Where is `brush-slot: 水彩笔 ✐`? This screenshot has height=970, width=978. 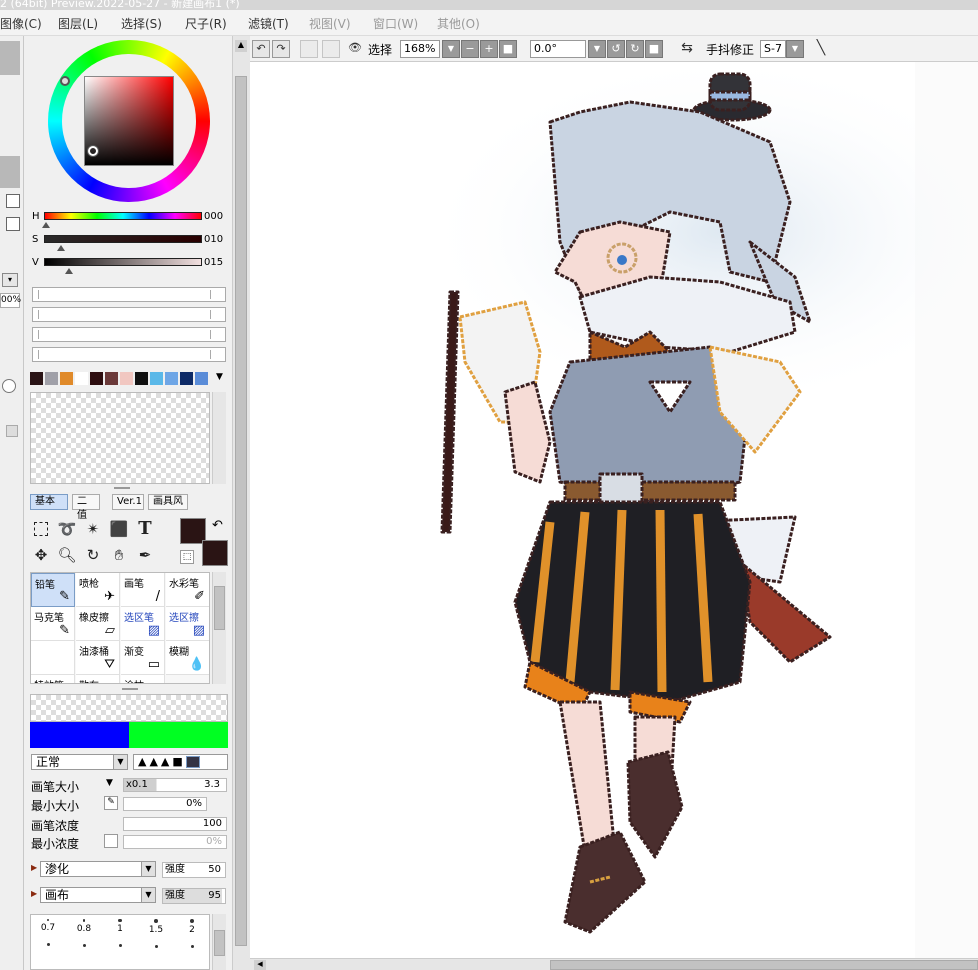
brush-slot: 水彩笔 ✐ is located at coordinates (187, 590).